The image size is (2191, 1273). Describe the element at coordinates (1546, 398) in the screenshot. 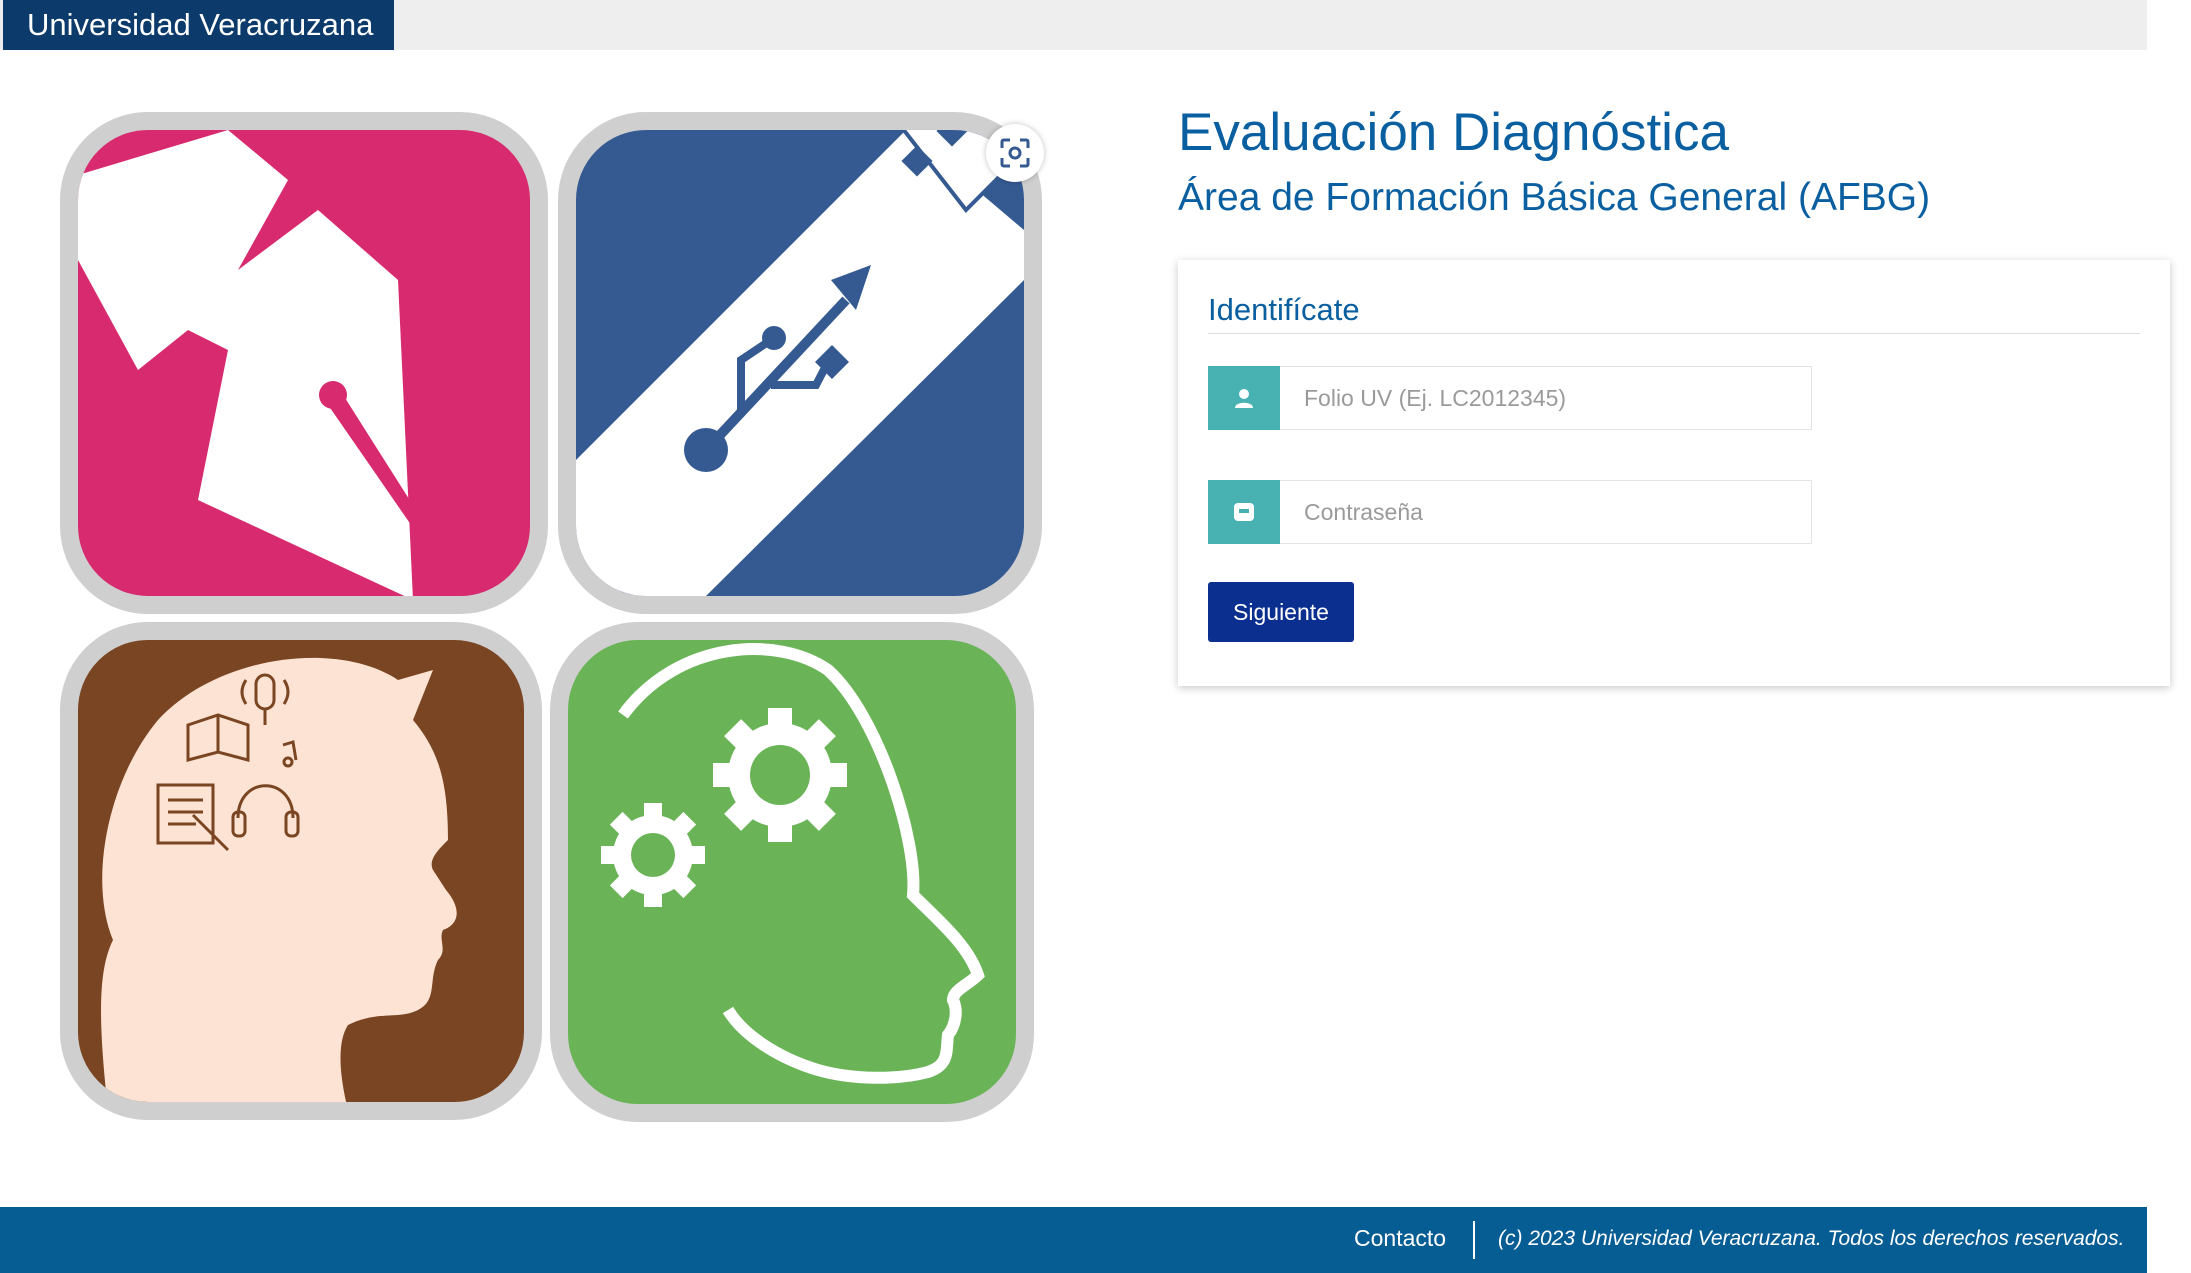

I see `folio-input` at that location.